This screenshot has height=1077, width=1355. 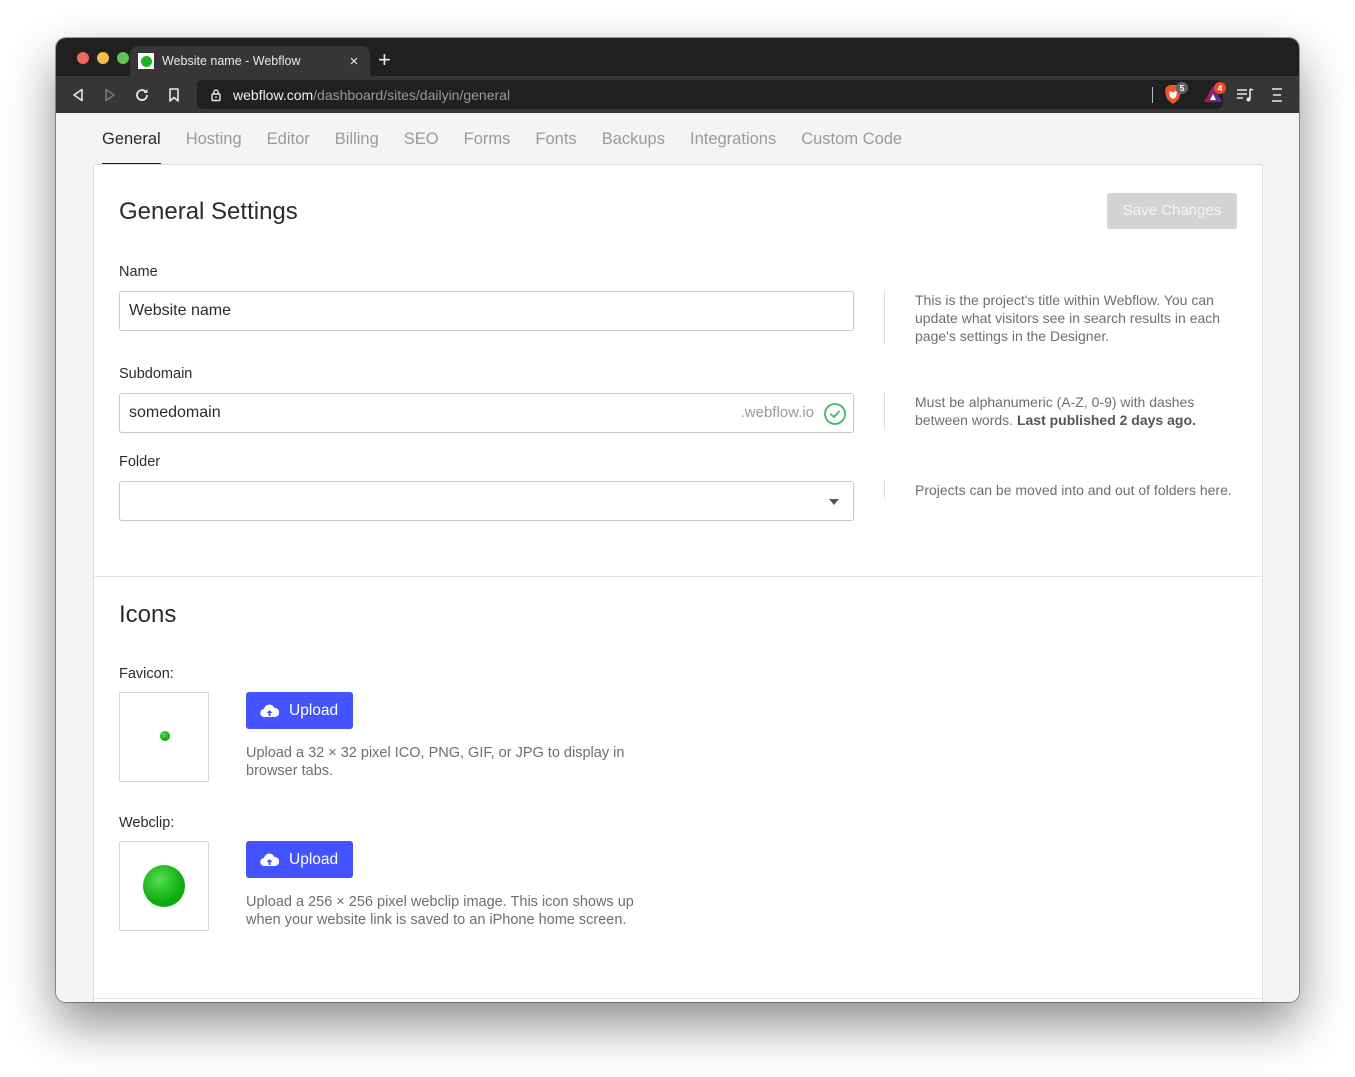 I want to click on subdomain-input-value: somedomain, so click(x=175, y=412).